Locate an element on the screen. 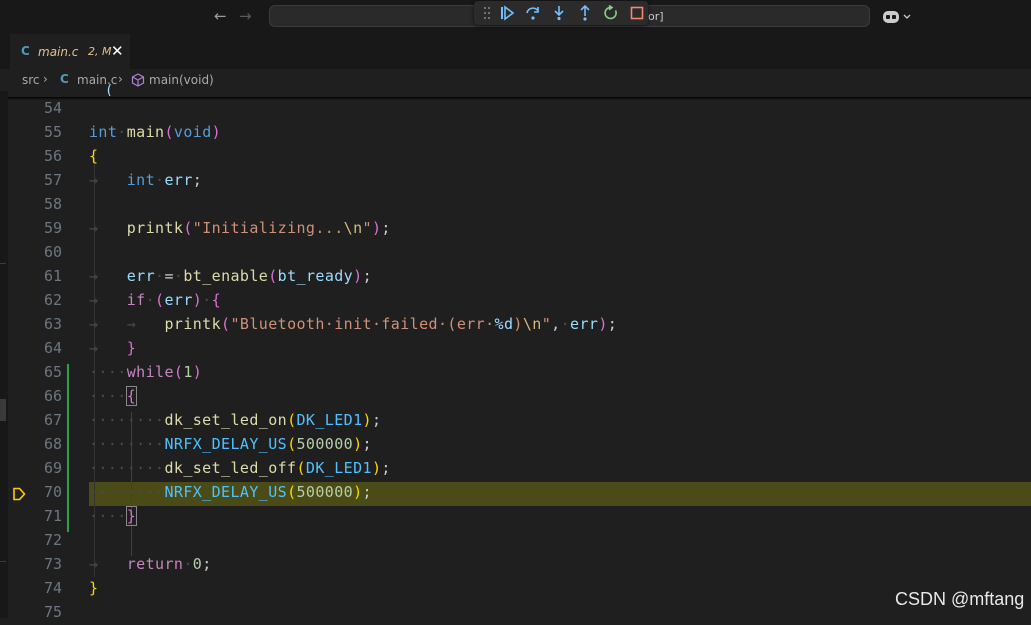  code-line: 61 → err·=·bt_enable(bt_ready); is located at coordinates (519, 277).